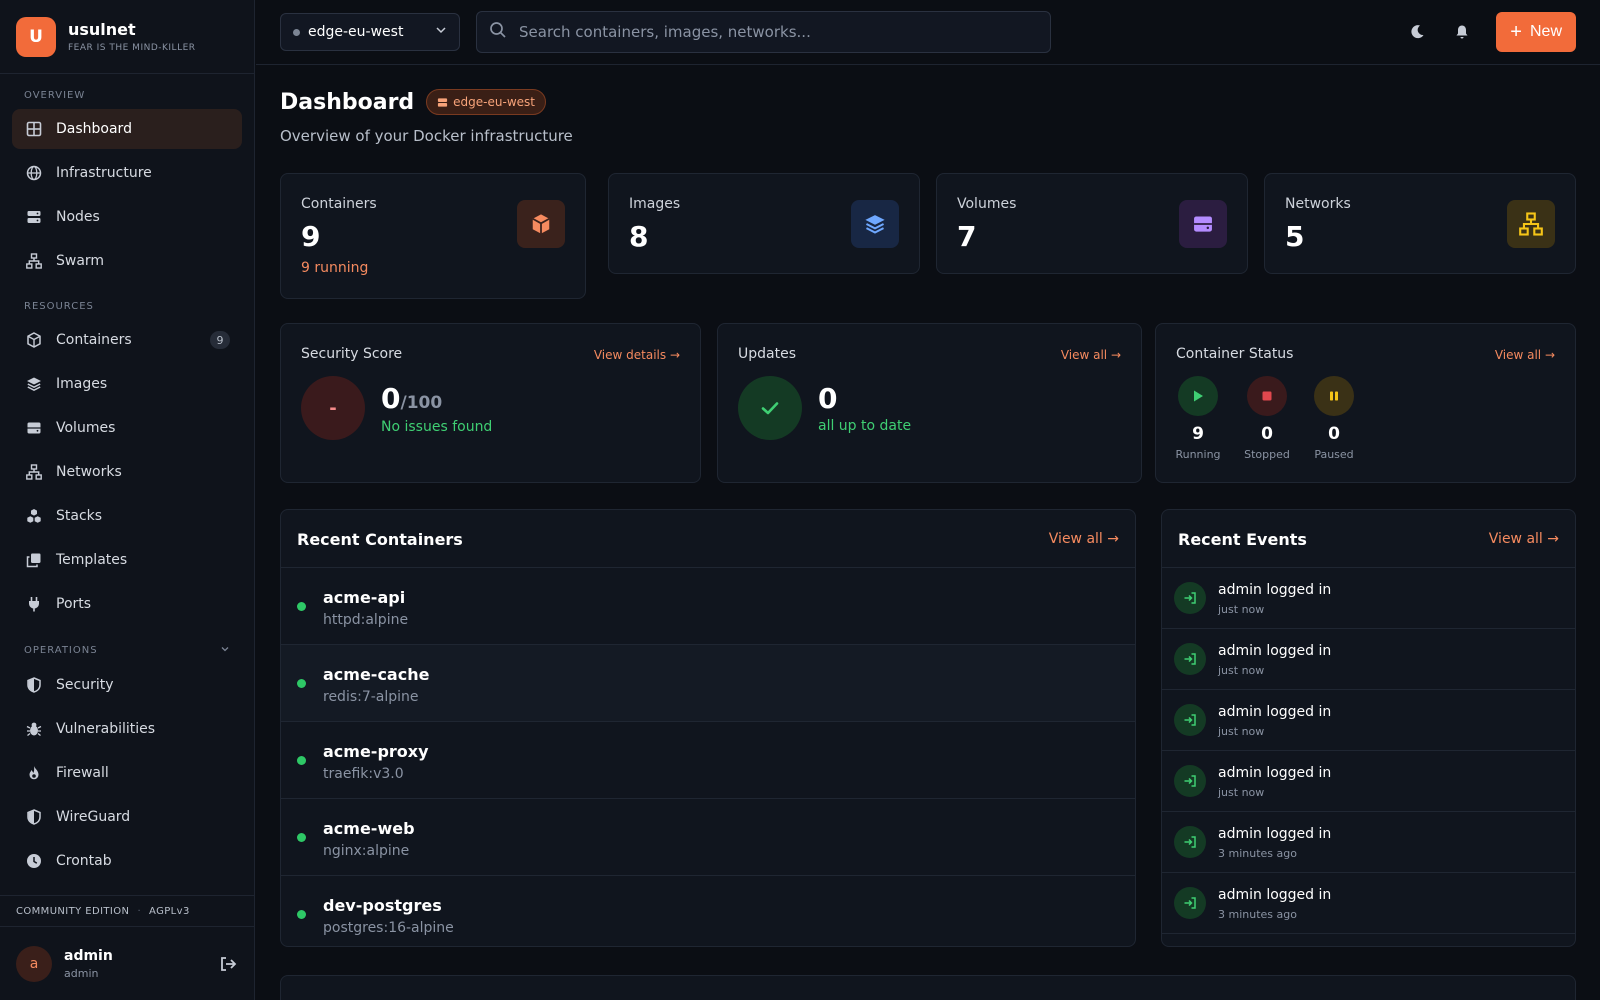  I want to click on plus-icon: +, so click(1516, 32).